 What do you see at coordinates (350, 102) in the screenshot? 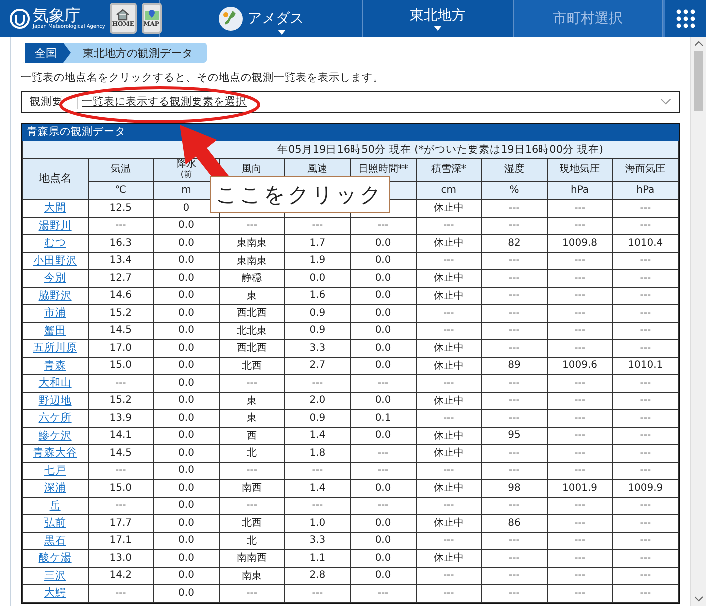
I see `element-select-field: 観測要 一覧表に表示する観測要素を選択` at bounding box center [350, 102].